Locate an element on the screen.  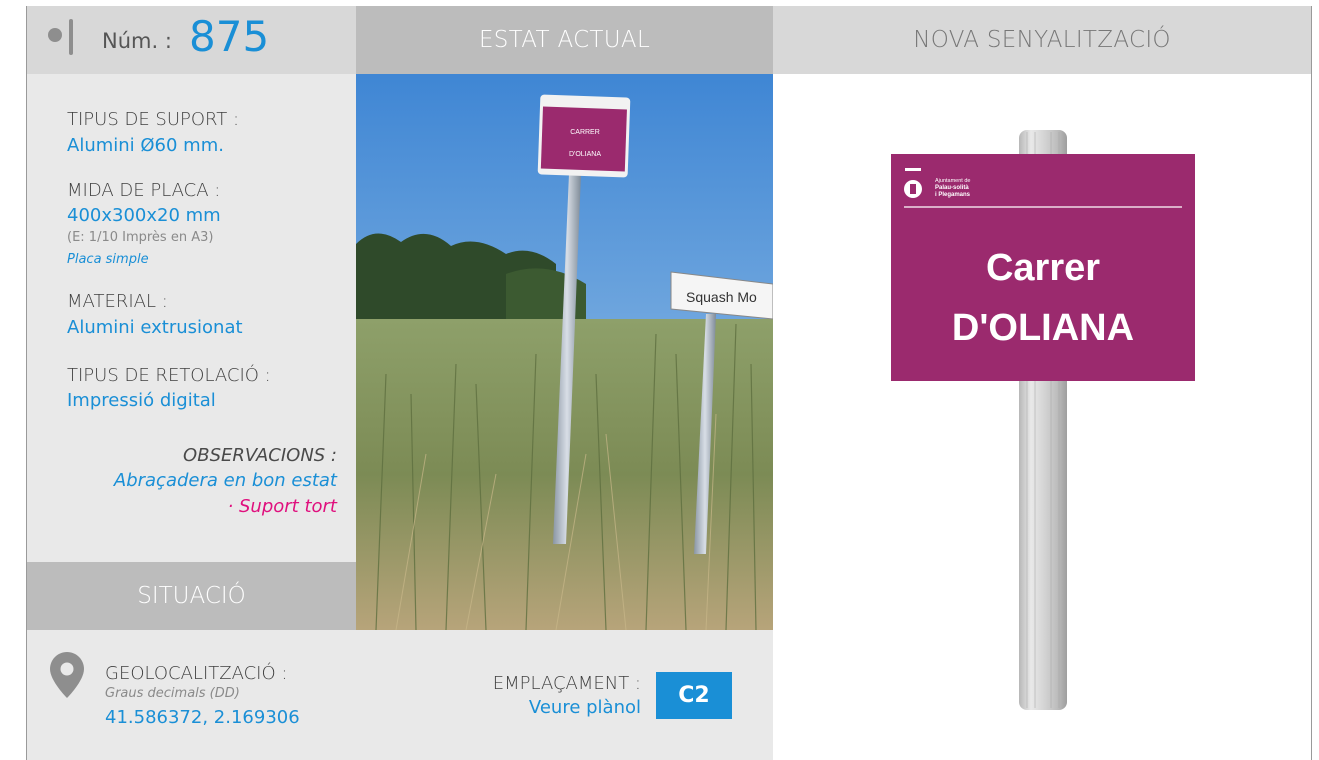
estat-actual-title: ESTAT ACTUAL is located at coordinates (564, 40).